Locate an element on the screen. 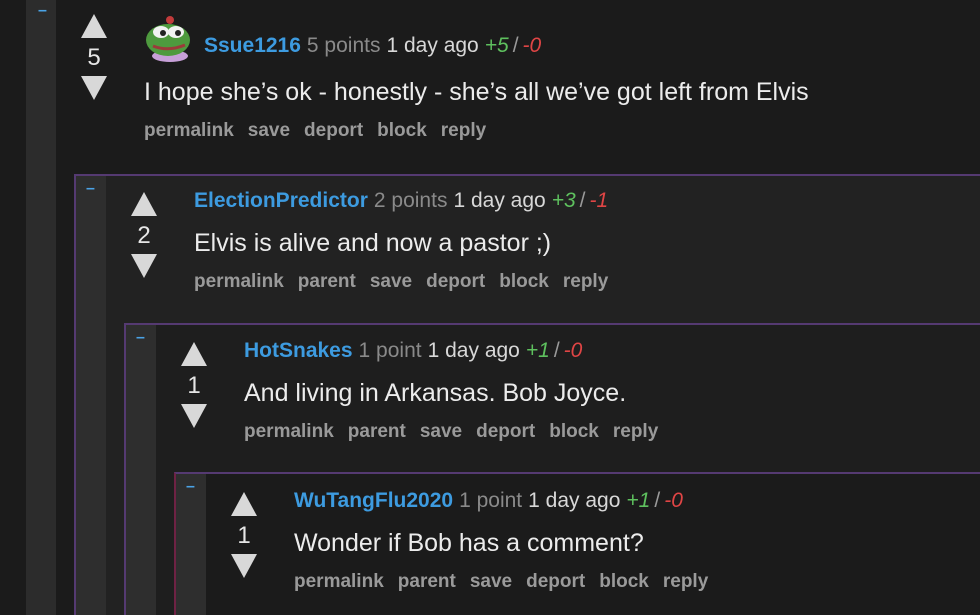 This screenshot has width=980, height=615. username-link: Ssue1216 is located at coordinates (252, 45).